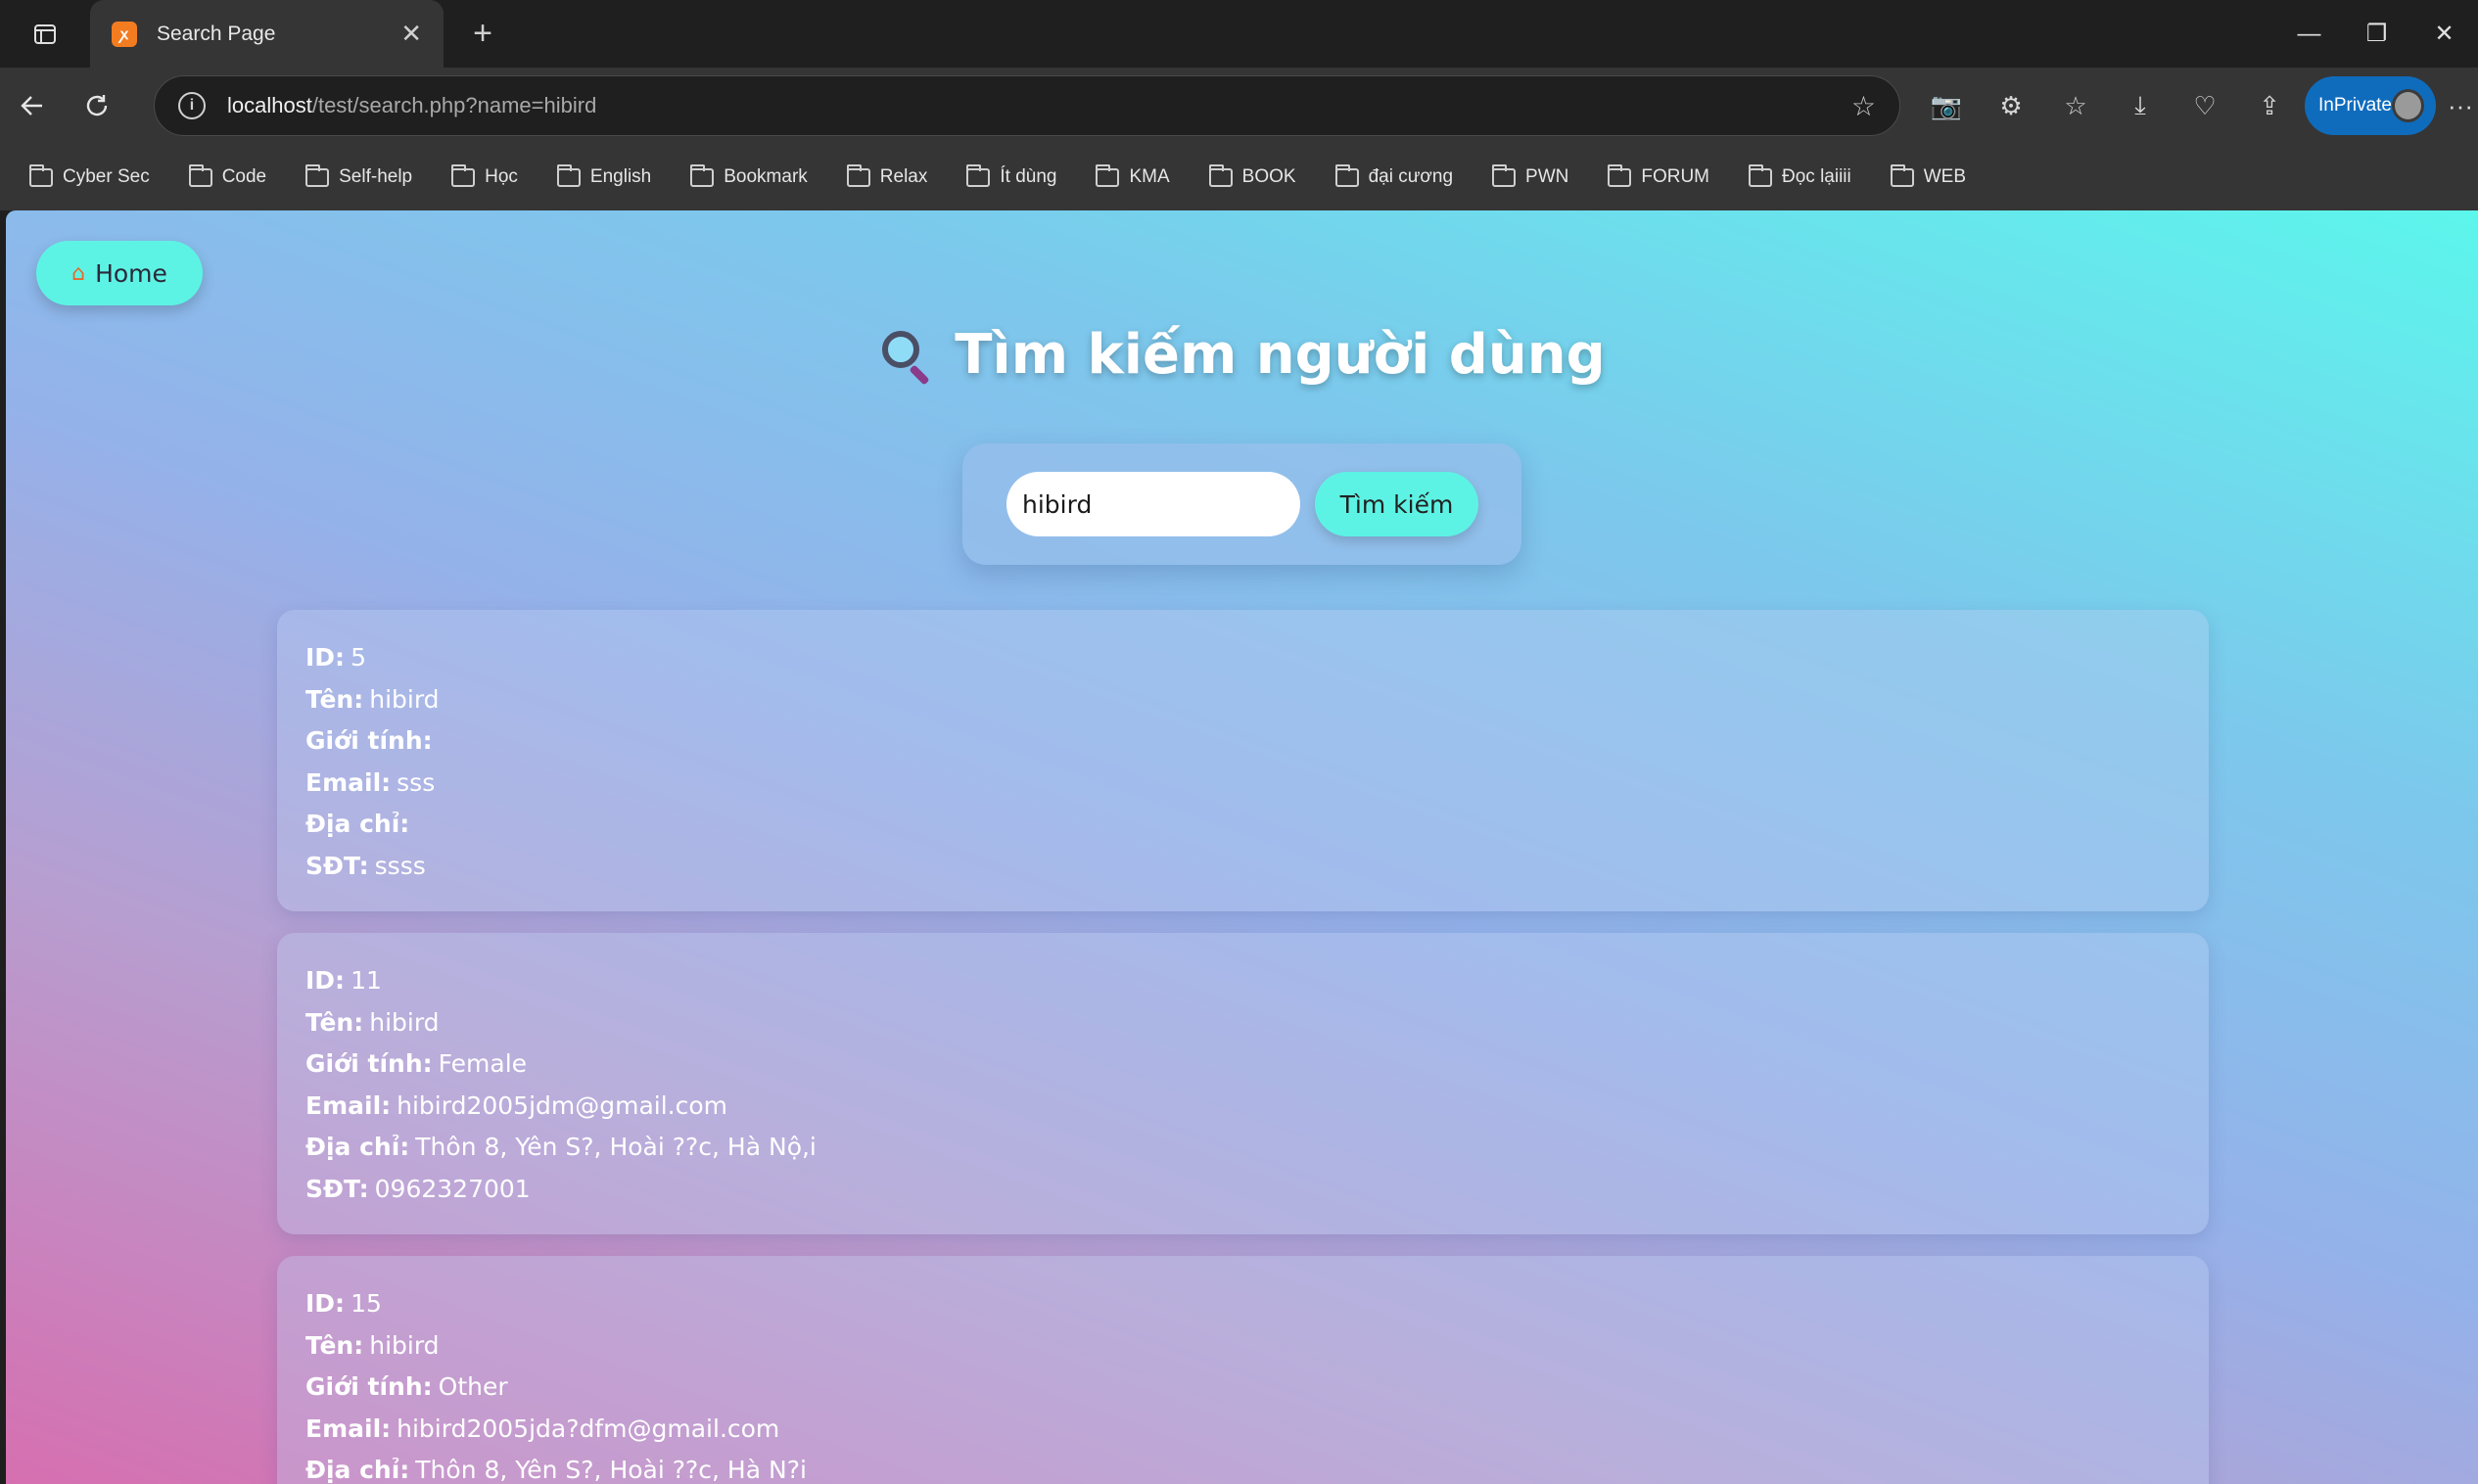 Image resolution: width=2478 pixels, height=1484 pixels. I want to click on screenshot-camera-icon: 📷, so click(1946, 106).